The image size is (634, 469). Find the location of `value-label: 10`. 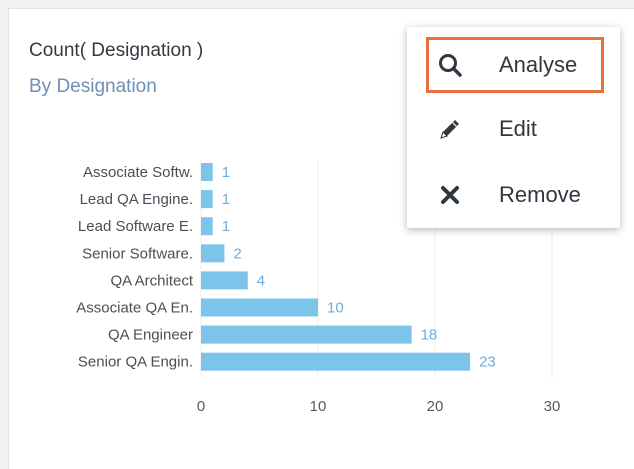

value-label: 10 is located at coordinates (335, 308).